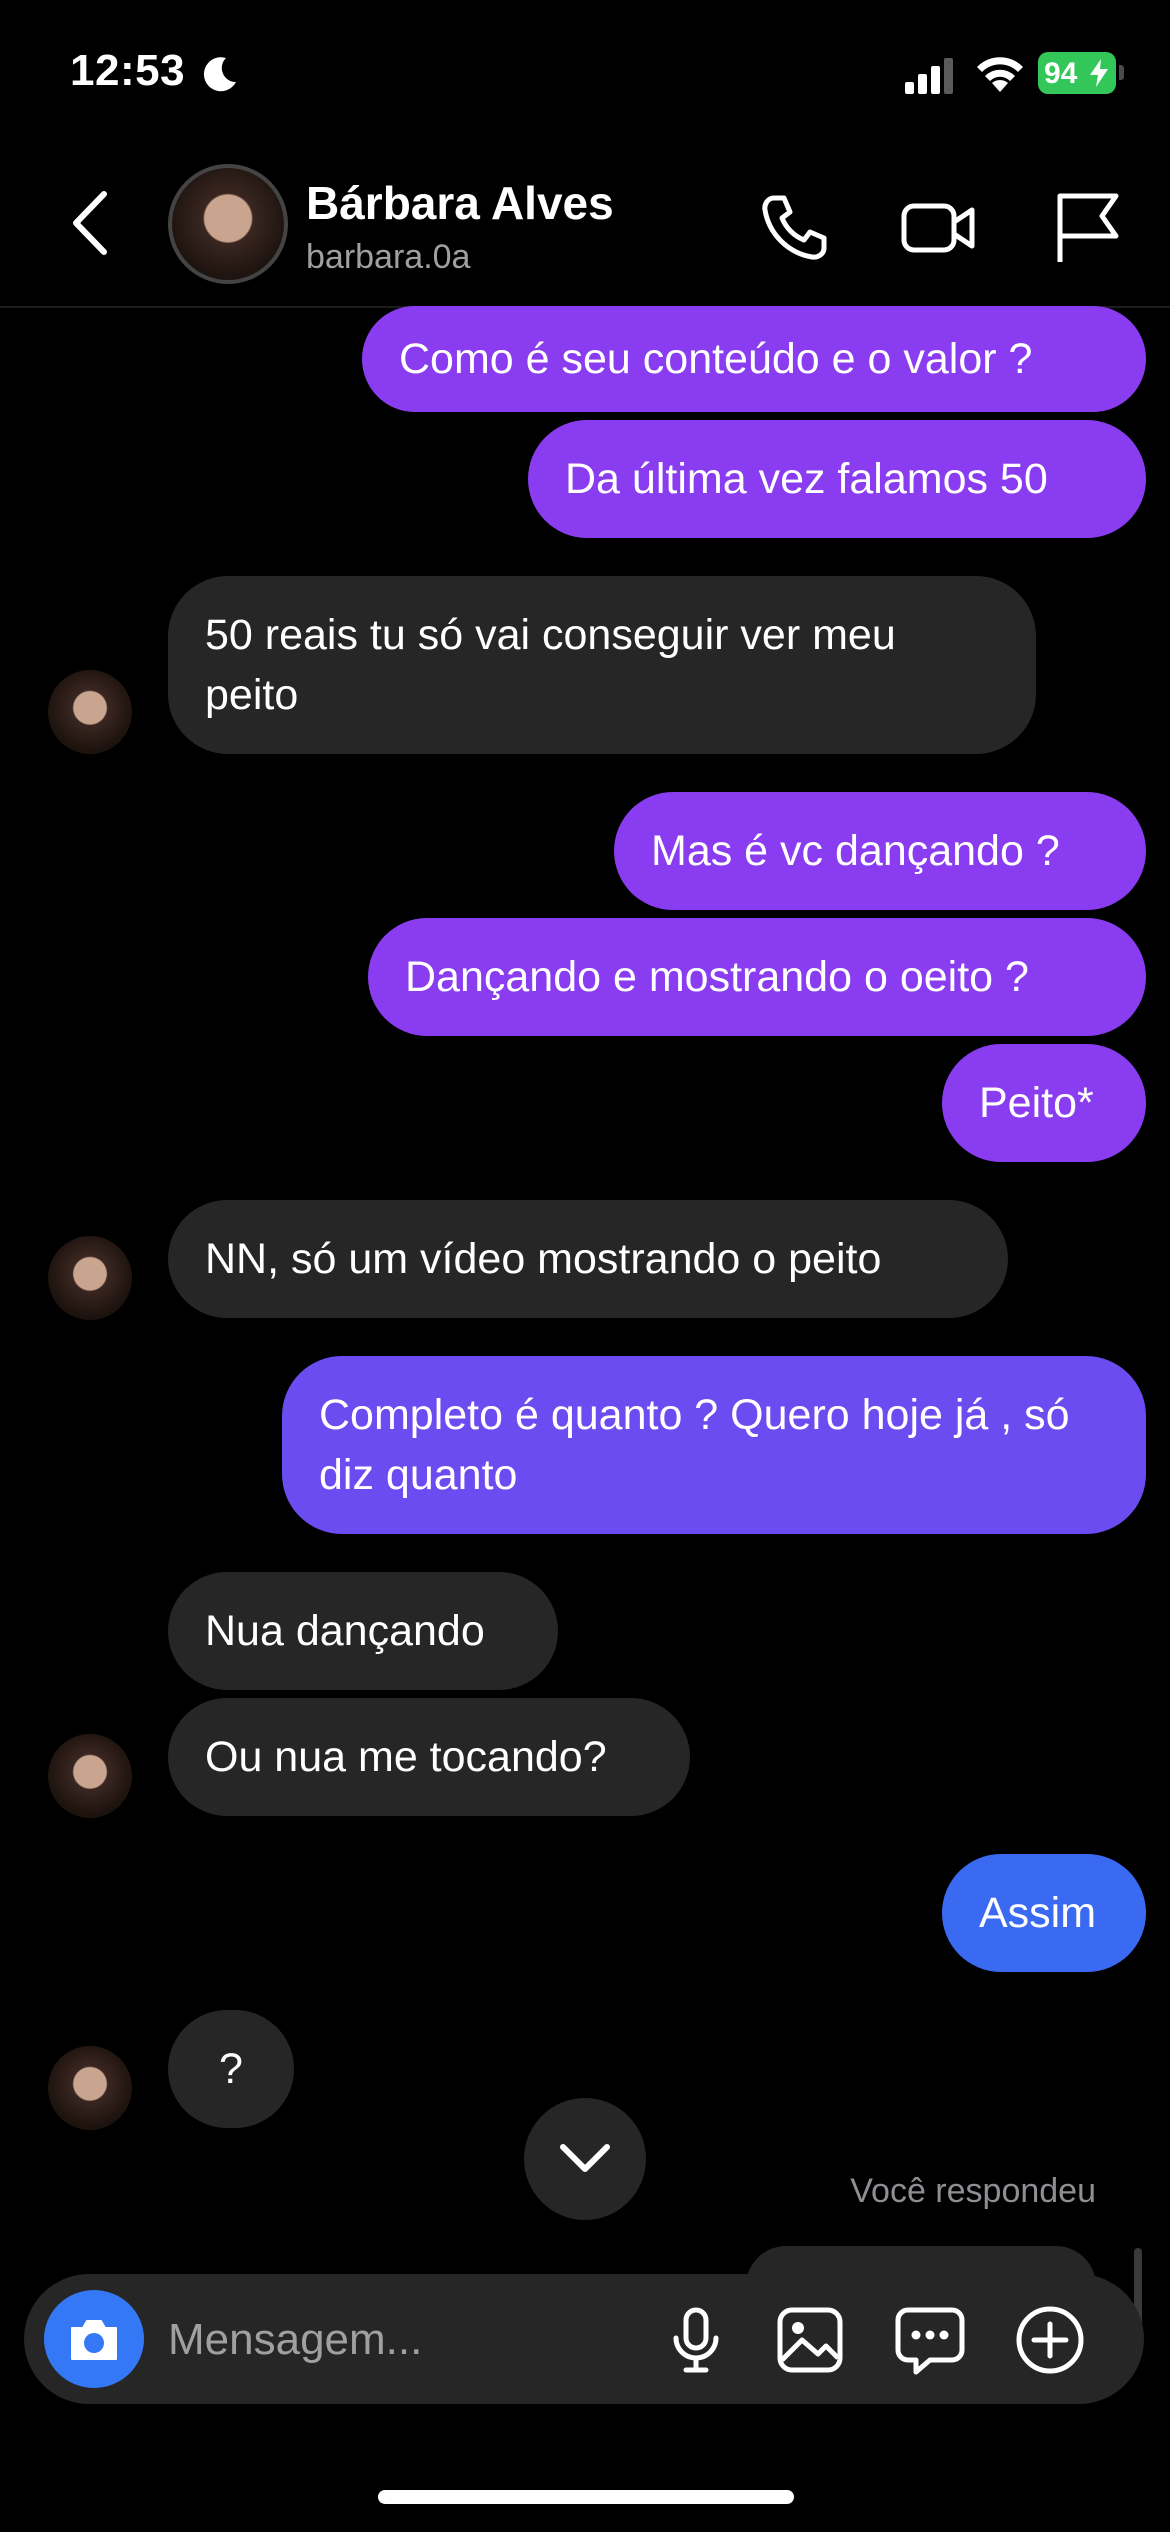  Describe the element at coordinates (219, 74) in the screenshot. I see `moon-icon` at that location.